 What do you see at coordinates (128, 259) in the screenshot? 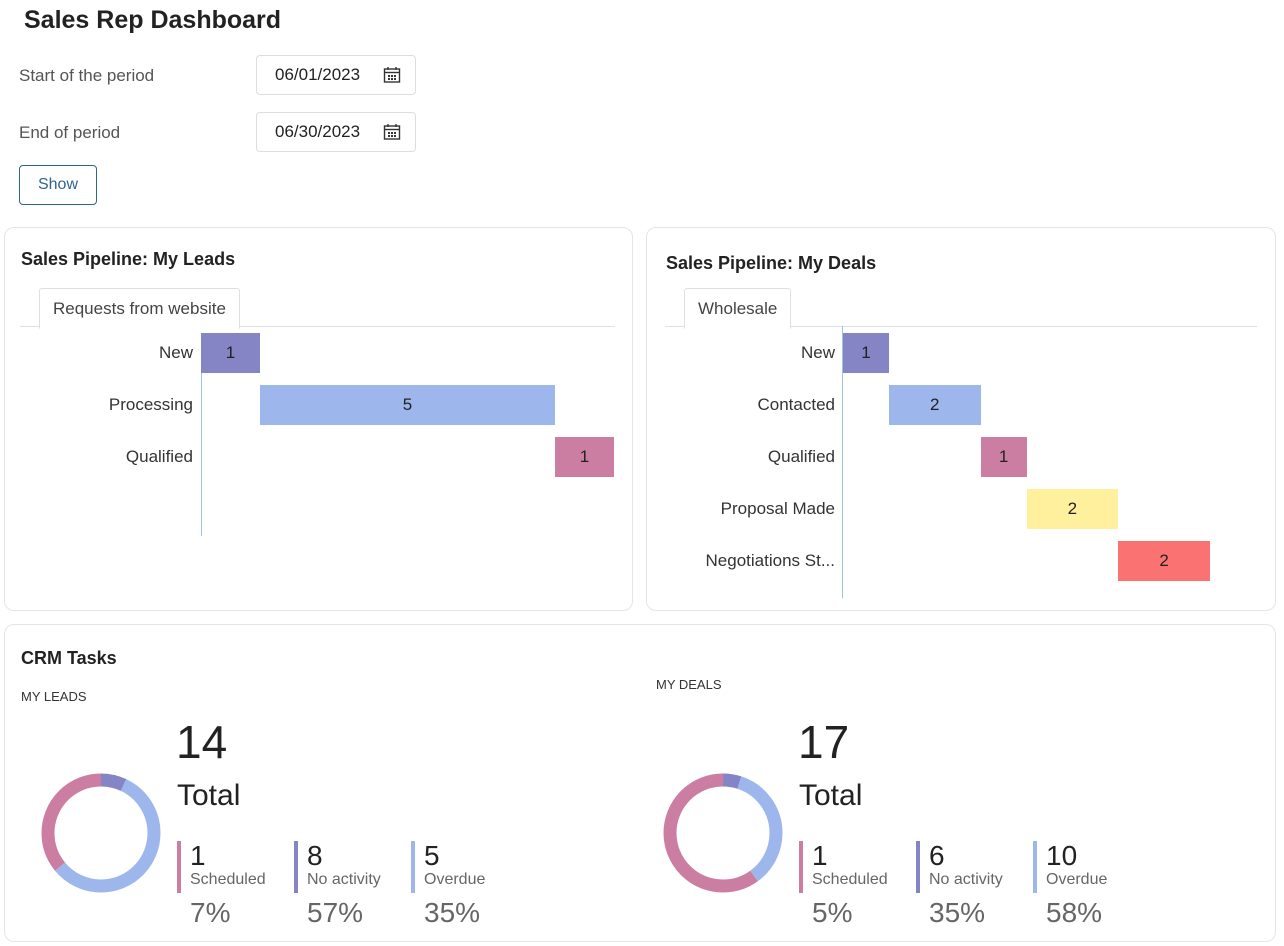
I see `leads-pipeline-title: Sales Pipeline: My Leads` at bounding box center [128, 259].